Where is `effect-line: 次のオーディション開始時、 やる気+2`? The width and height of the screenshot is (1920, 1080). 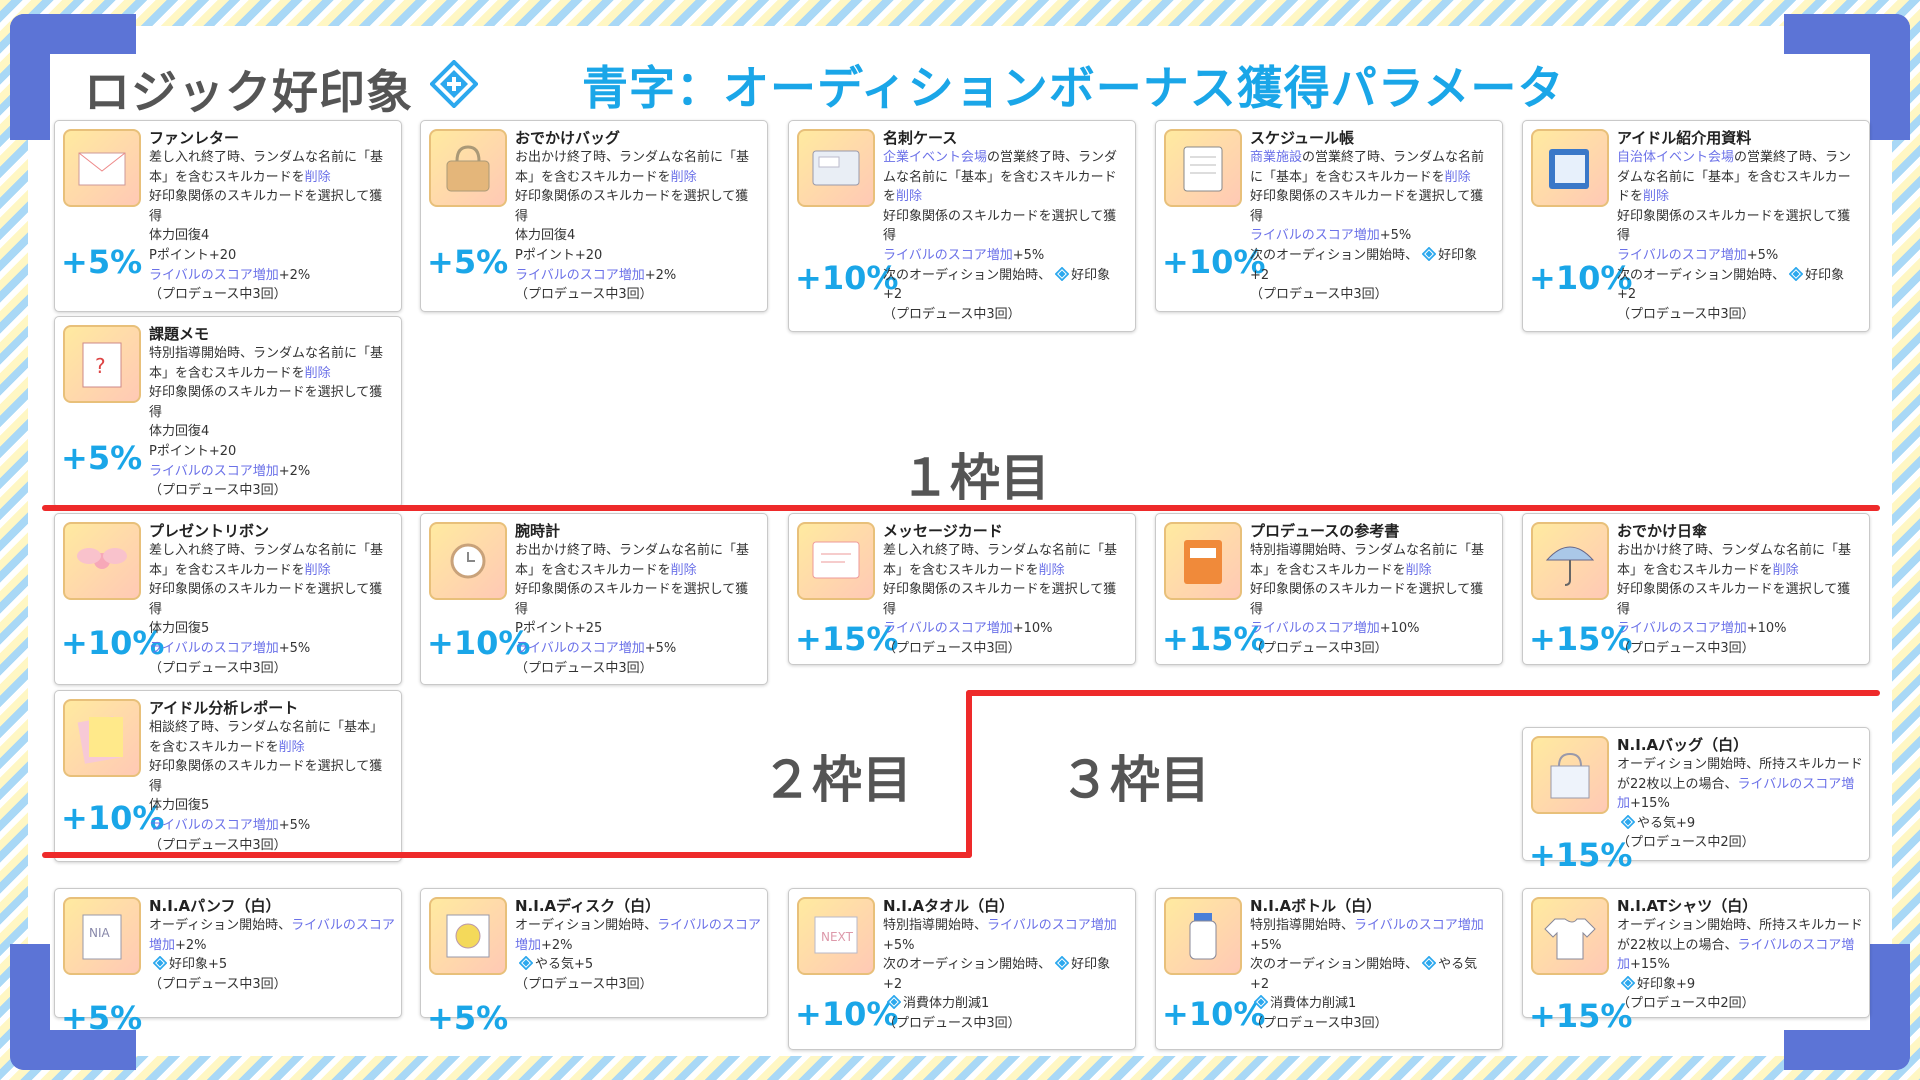 effect-line: 次のオーディション開始時、 やる気+2 is located at coordinates (1373, 974).